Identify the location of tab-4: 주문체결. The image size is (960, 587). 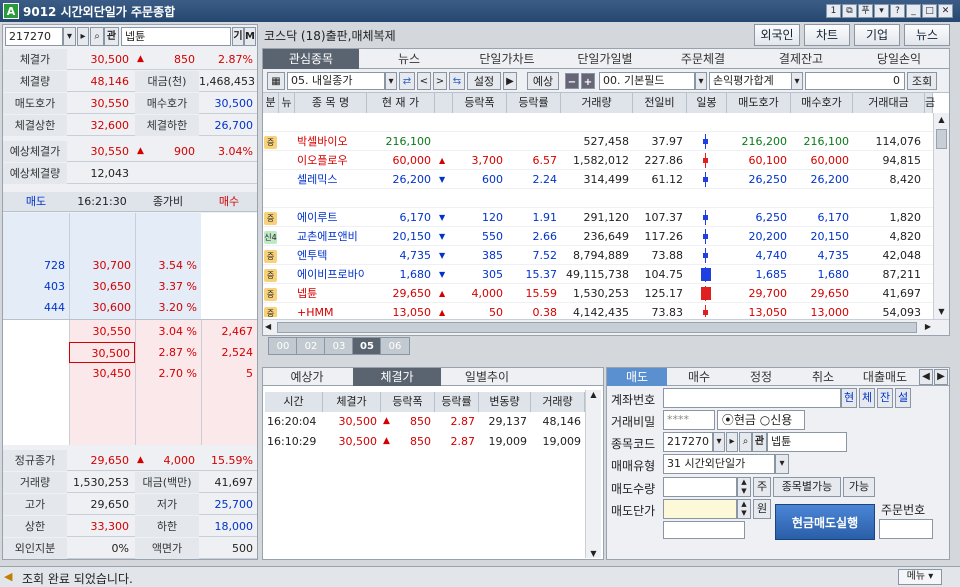
(703, 59).